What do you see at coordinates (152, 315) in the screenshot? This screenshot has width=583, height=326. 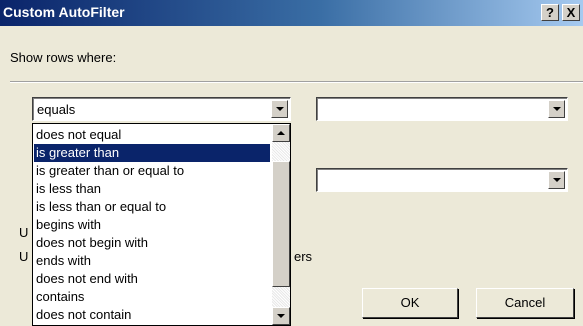 I see `list-item-does-not-contain: does not contain` at bounding box center [152, 315].